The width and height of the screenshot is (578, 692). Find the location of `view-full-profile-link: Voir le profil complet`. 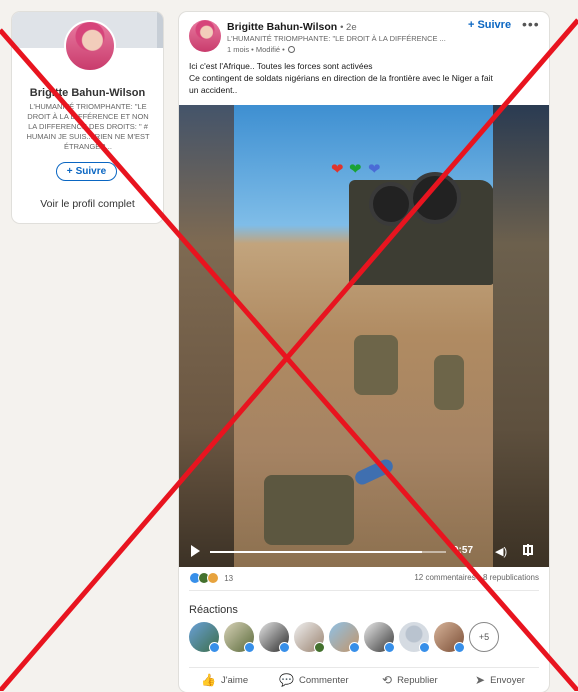

view-full-profile-link: Voir le profil complet is located at coordinates (87, 204).